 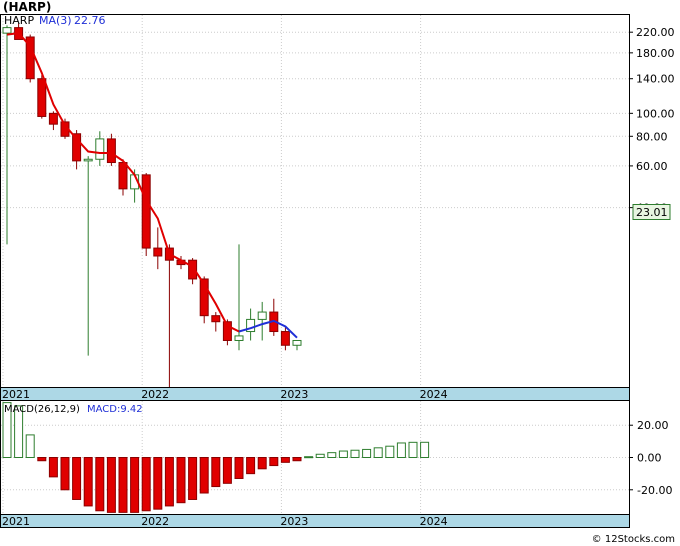 I want to click on price-y-tick-label: 100.00, so click(x=655, y=113).